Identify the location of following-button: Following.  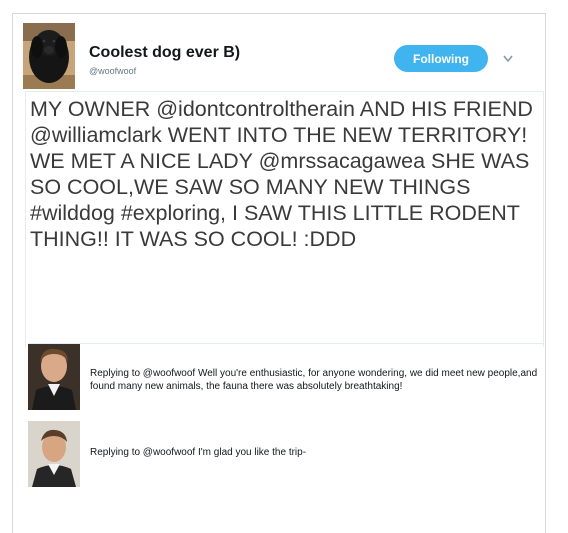
(441, 58).